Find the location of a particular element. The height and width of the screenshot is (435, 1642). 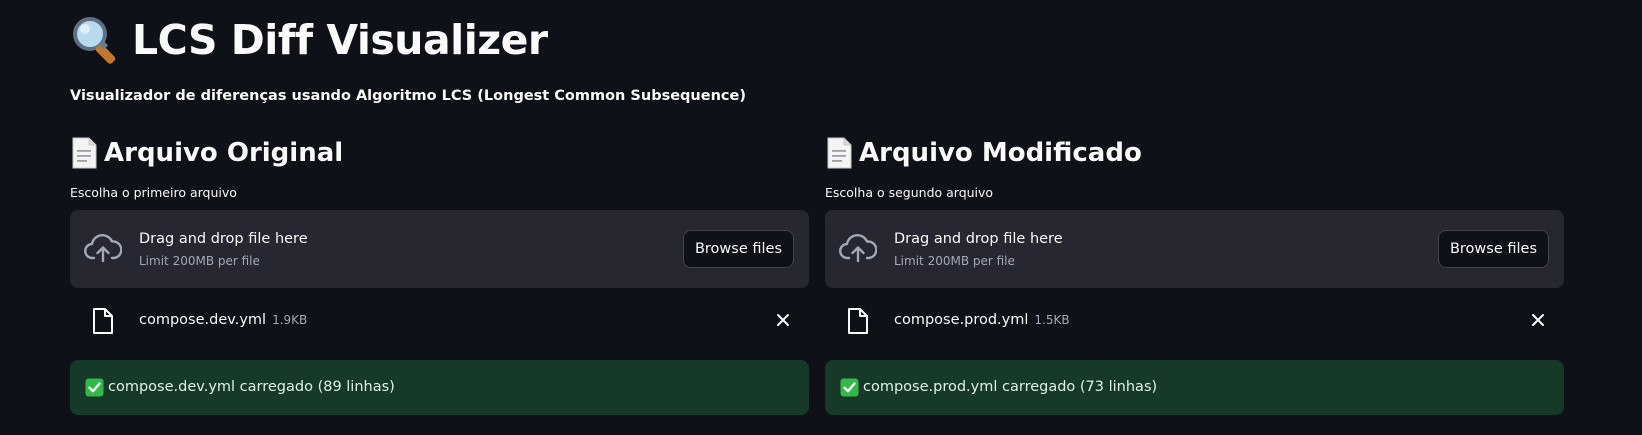

modified-uploaded-file: compose.prod.yml 1.5KB is located at coordinates (1194, 324).